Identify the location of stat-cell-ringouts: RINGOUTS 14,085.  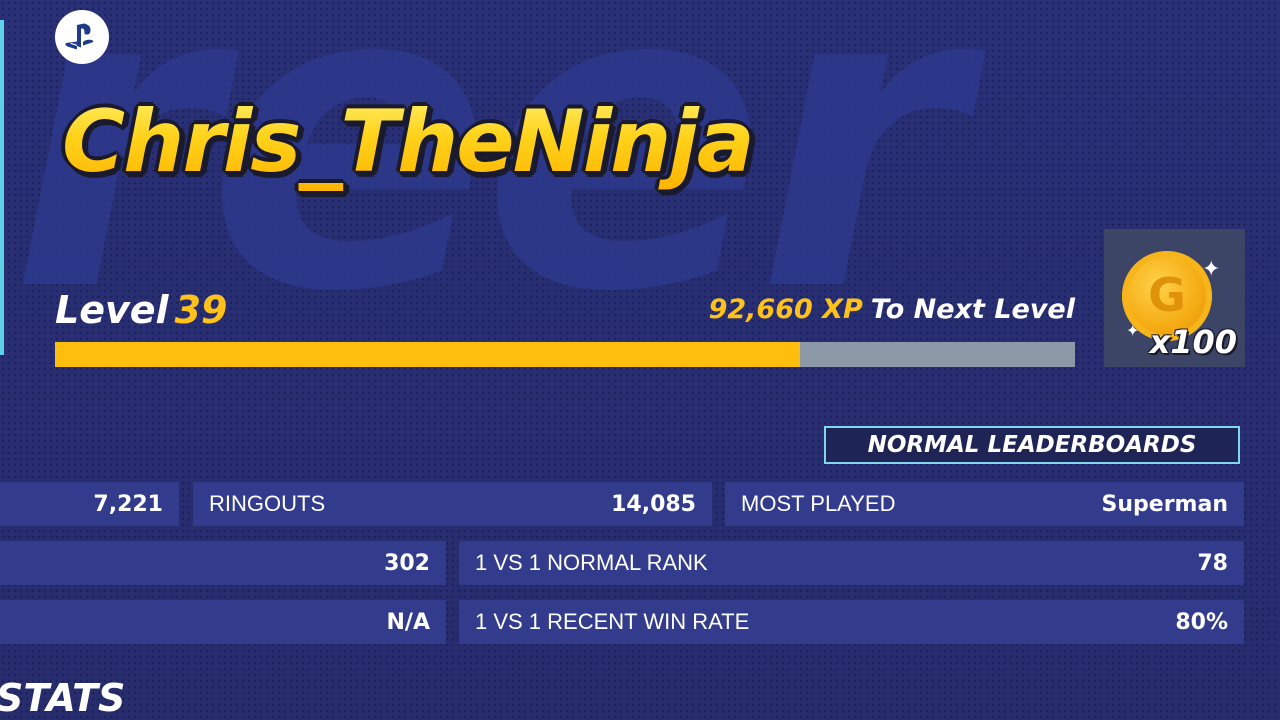
(452, 504).